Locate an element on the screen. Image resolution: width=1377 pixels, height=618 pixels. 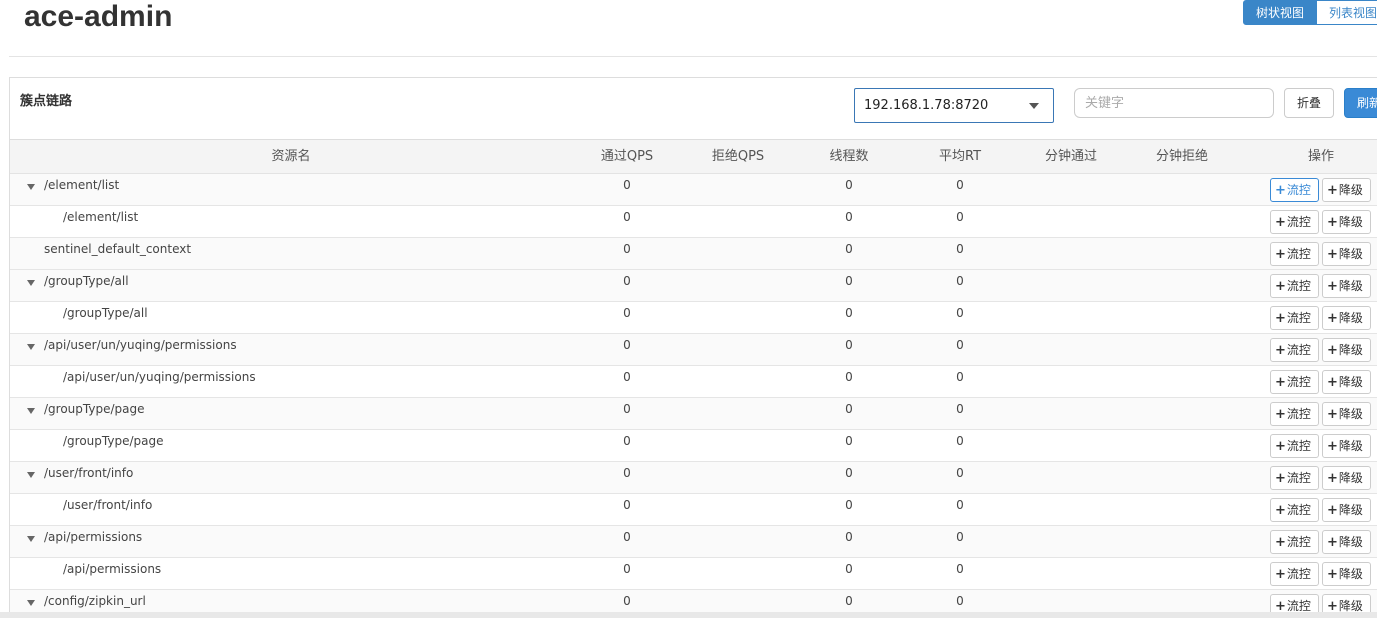
horizontal-scrollbar is located at coordinates (688, 615).